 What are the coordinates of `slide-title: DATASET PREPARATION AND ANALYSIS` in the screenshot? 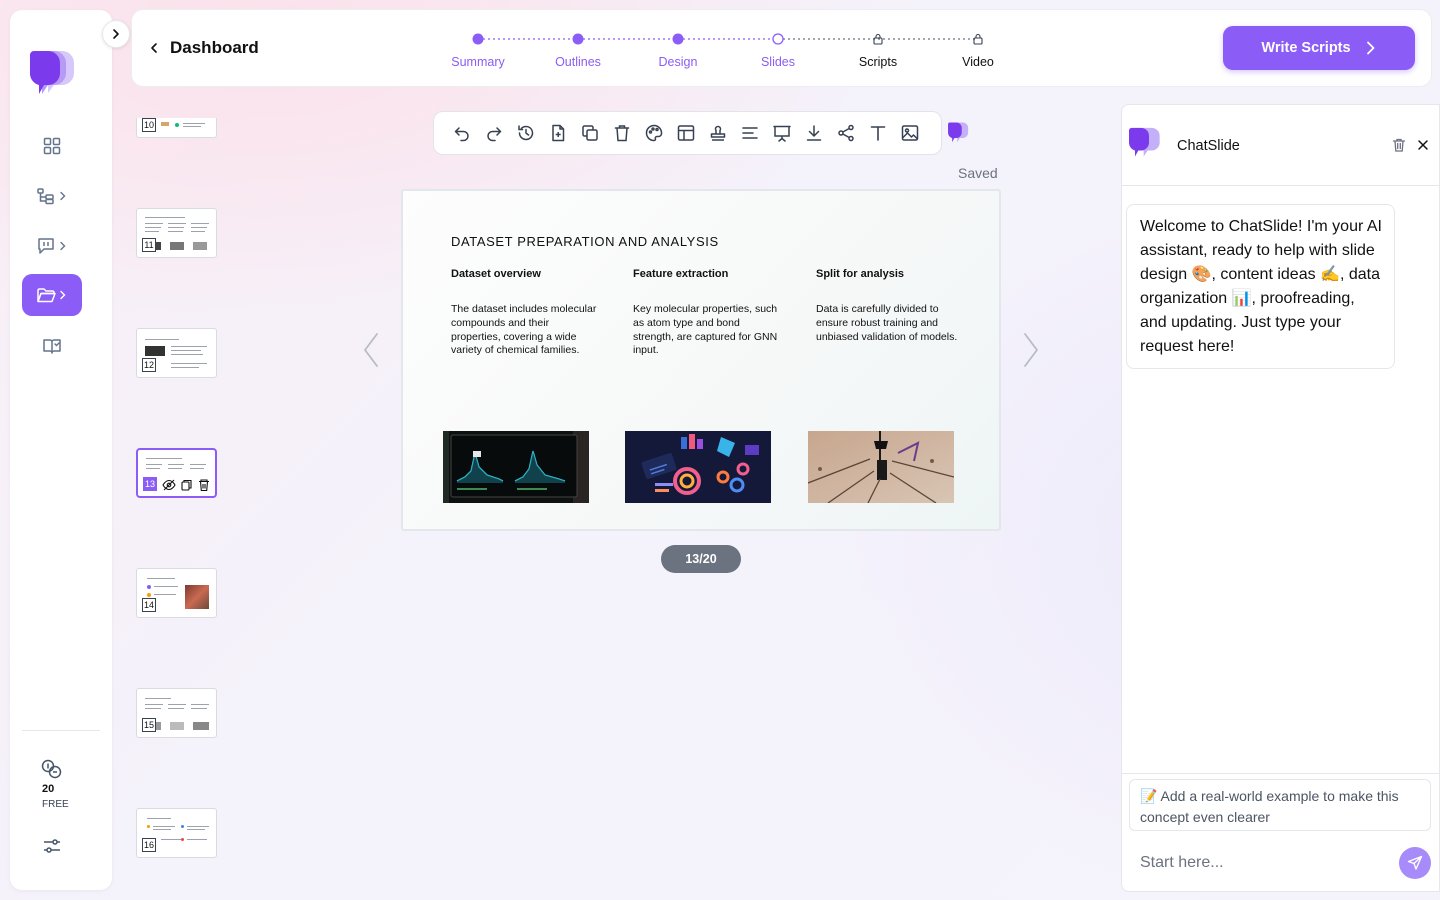 It's located at (585, 241).